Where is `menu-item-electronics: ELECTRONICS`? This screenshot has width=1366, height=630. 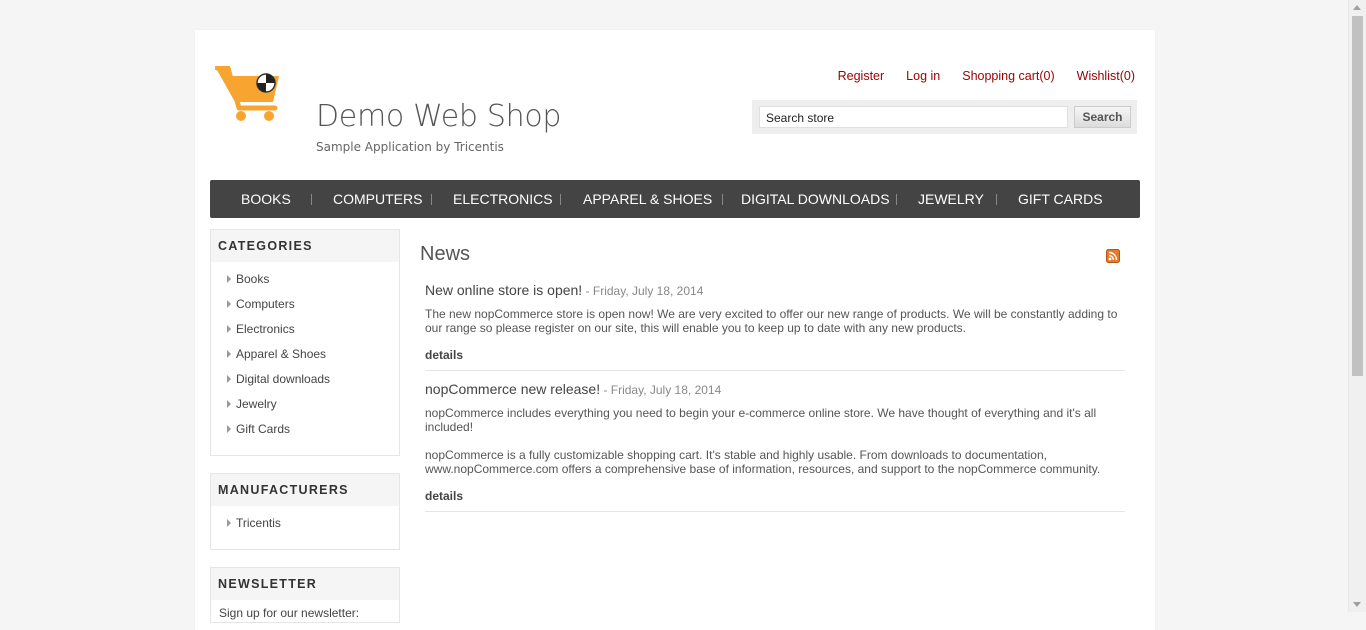
menu-item-electronics: ELECTRONICS is located at coordinates (503, 199).